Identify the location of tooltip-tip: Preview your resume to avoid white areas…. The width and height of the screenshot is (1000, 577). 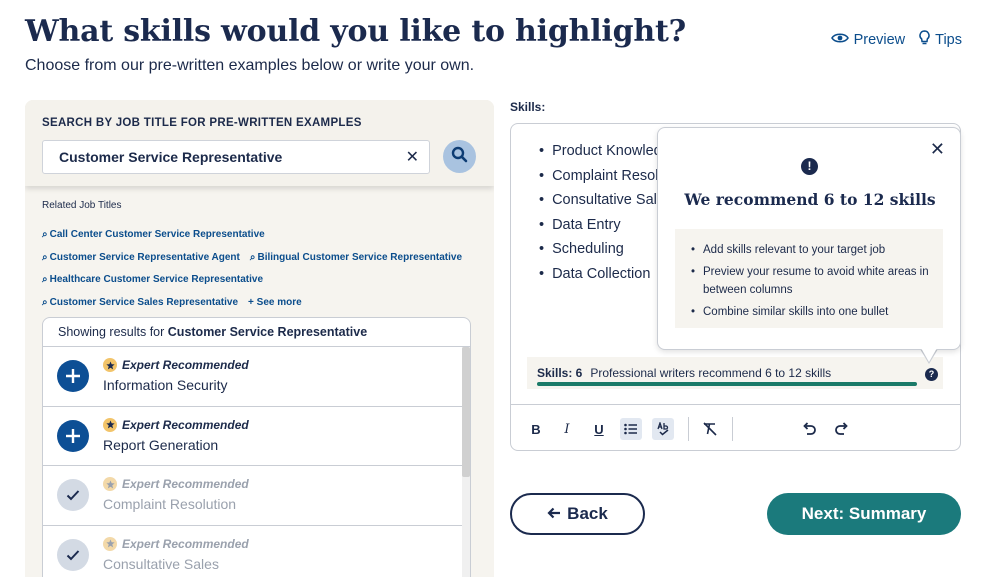
(812, 281).